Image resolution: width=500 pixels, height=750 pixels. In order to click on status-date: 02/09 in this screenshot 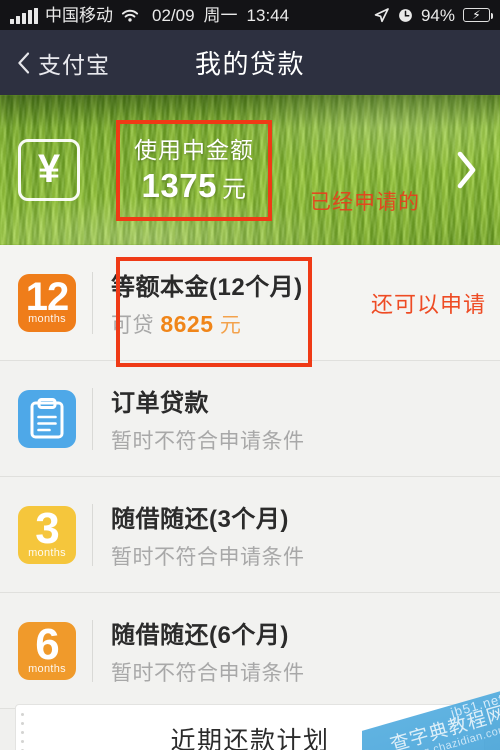, I will do `click(173, 15)`.